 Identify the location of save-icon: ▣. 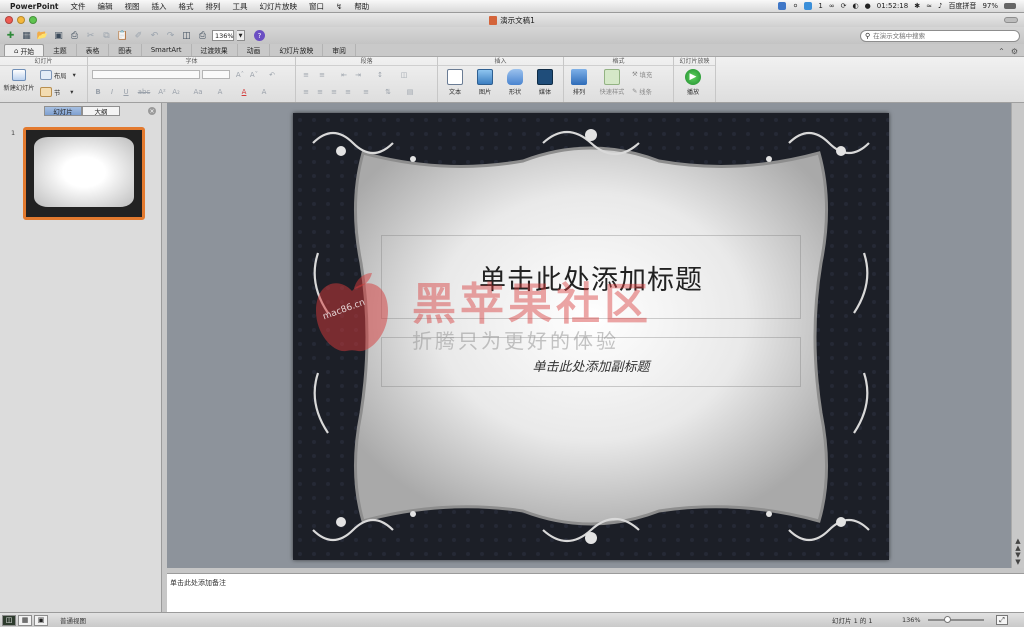
(58, 36).